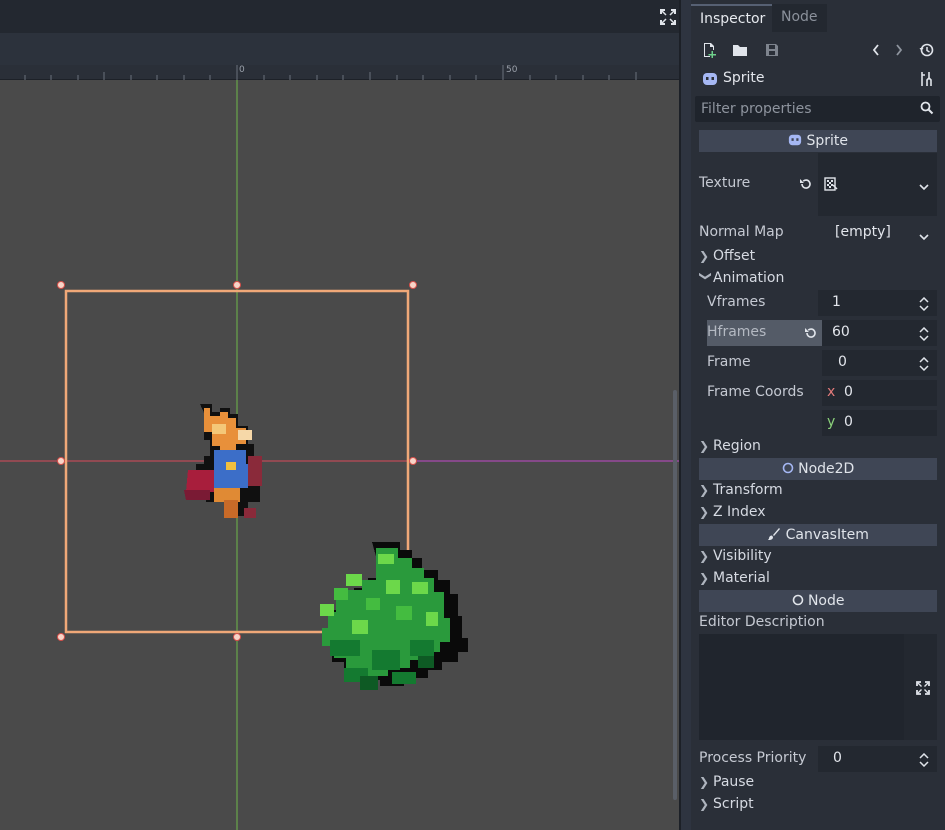 The width and height of the screenshot is (945, 830). What do you see at coordinates (733, 18) in the screenshot?
I see `tab-inspector: Inspector` at bounding box center [733, 18].